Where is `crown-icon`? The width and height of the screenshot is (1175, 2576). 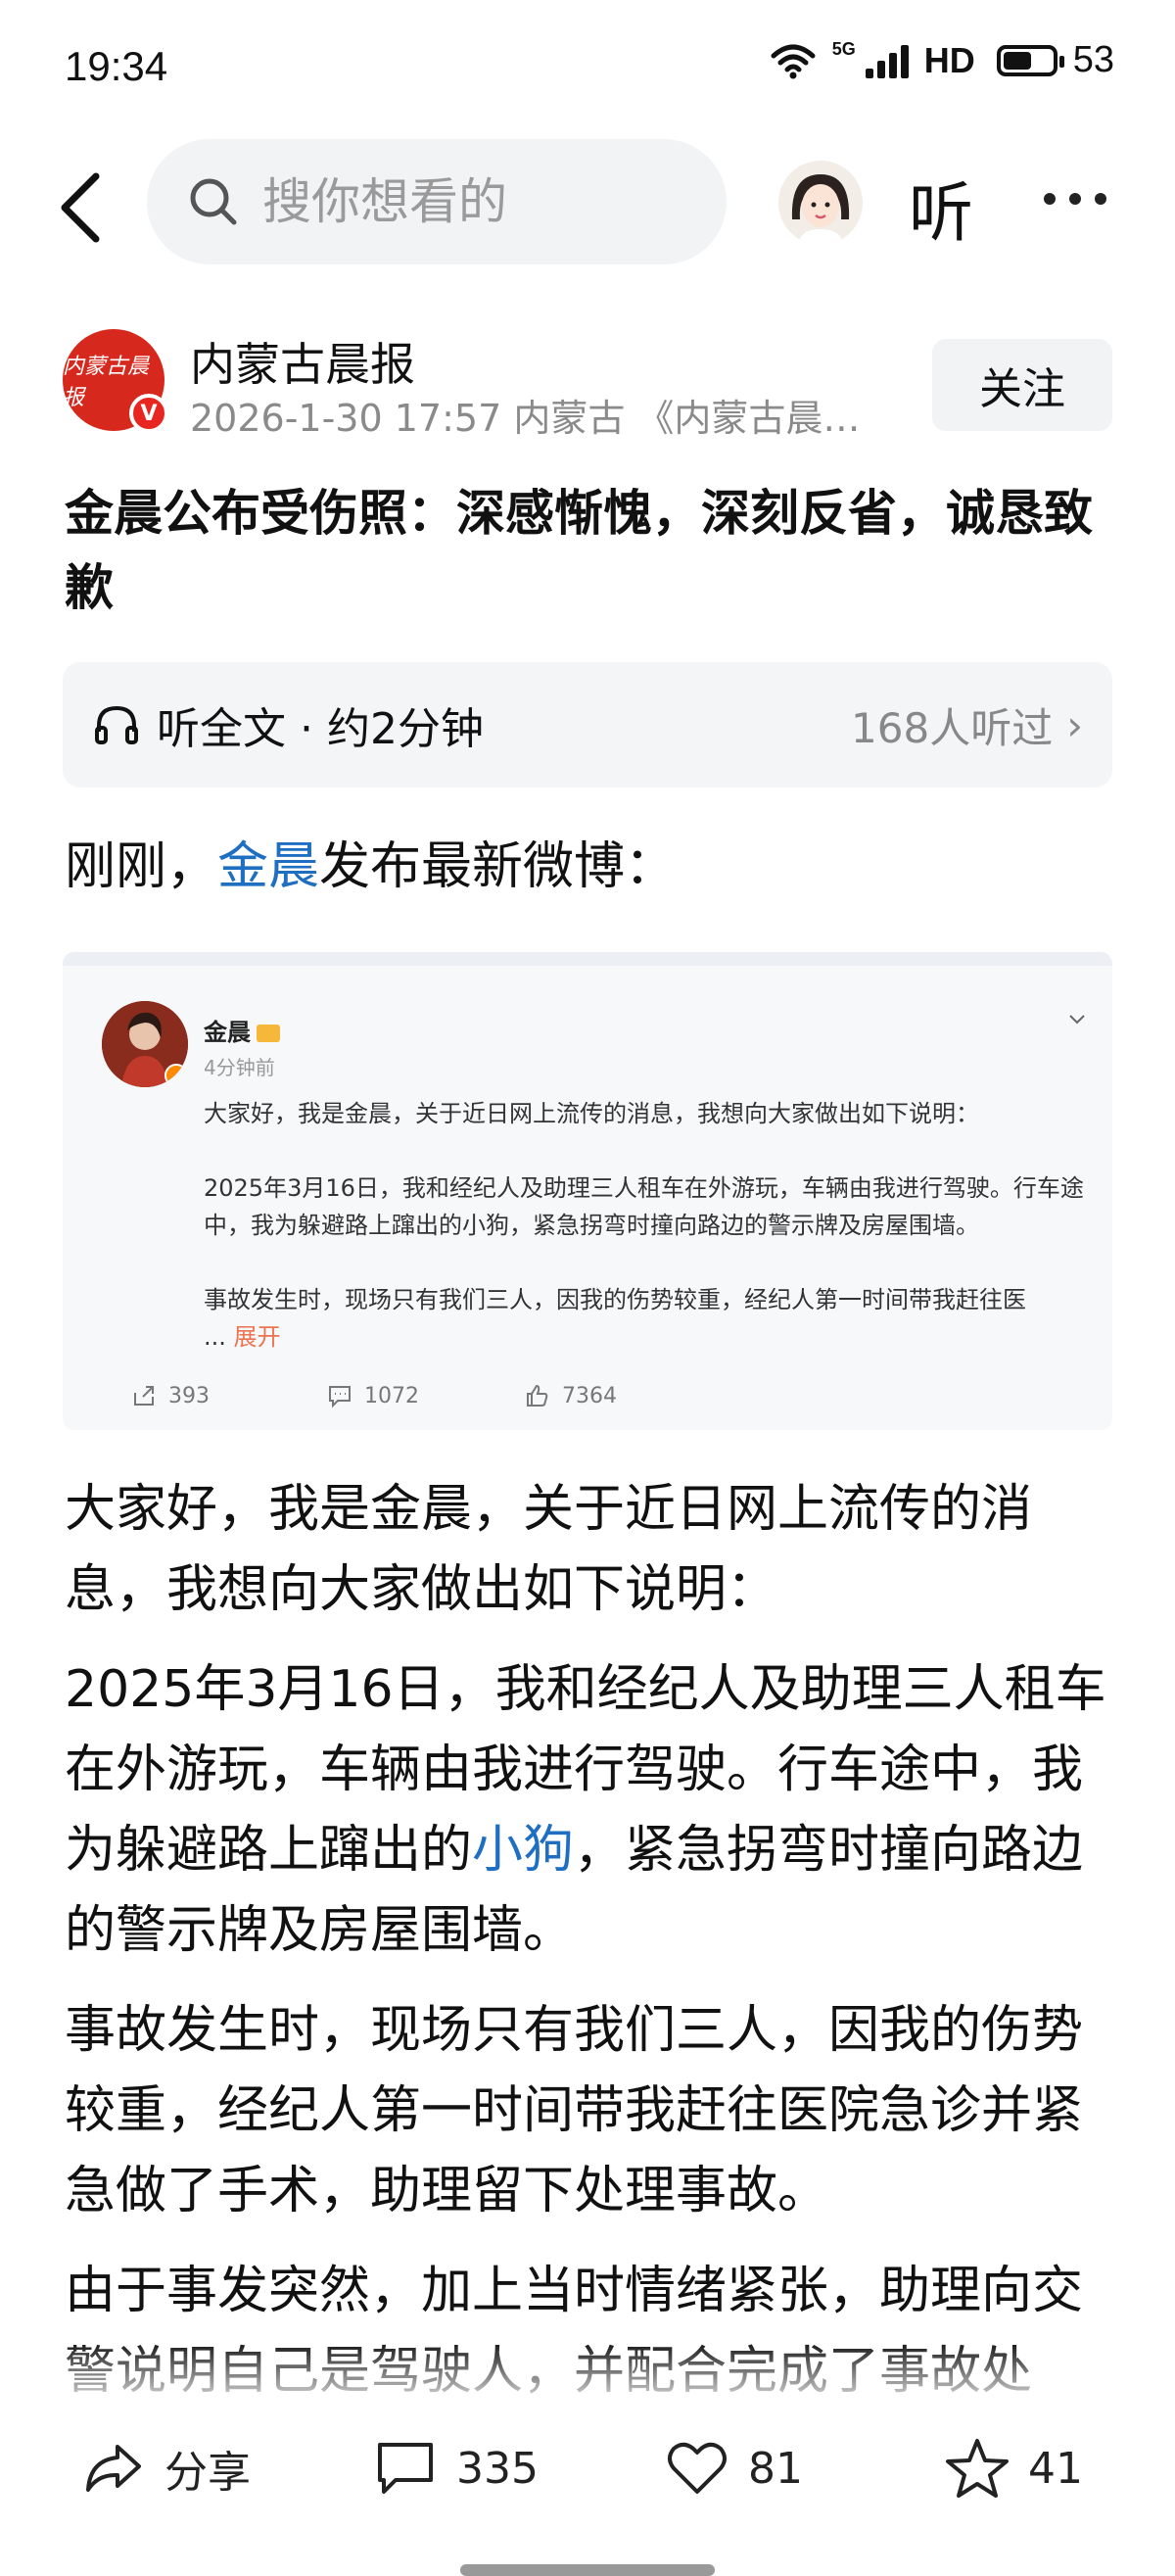
crown-icon is located at coordinates (268, 1033).